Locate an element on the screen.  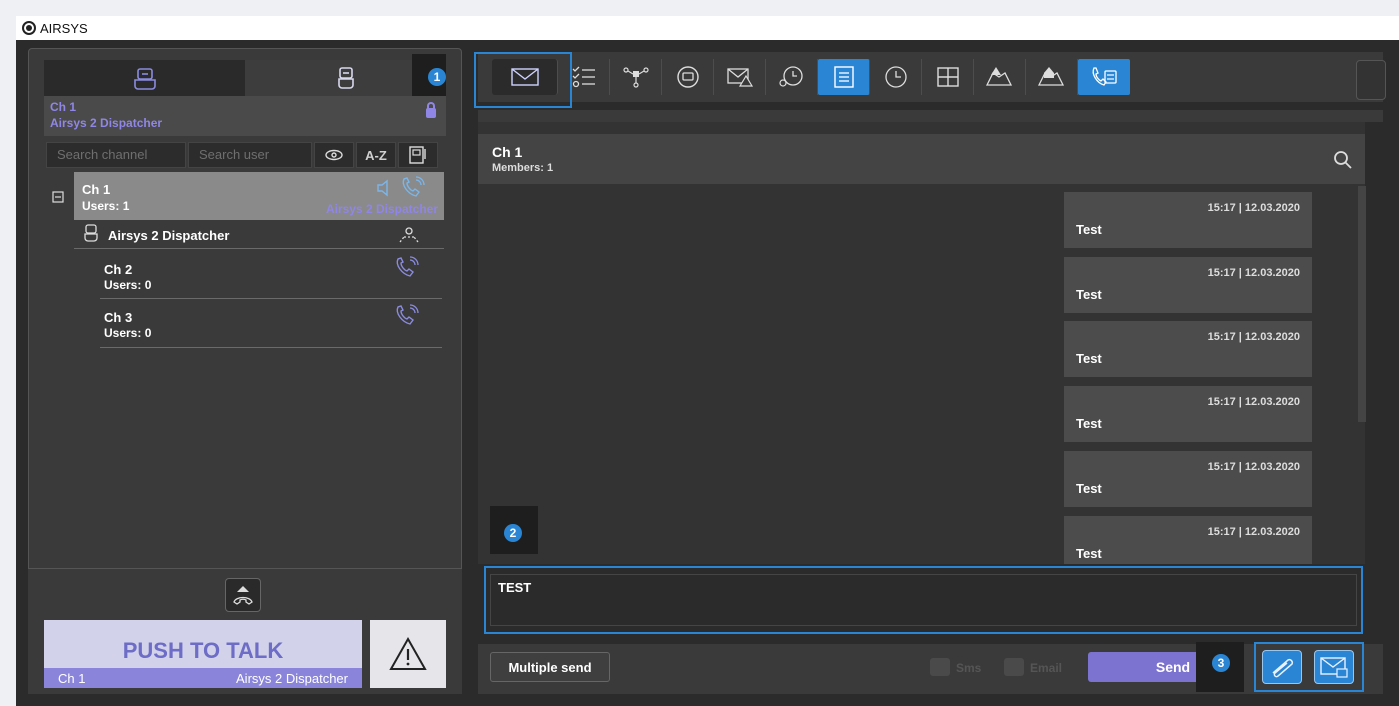
hangup-button is located at coordinates (243, 595).